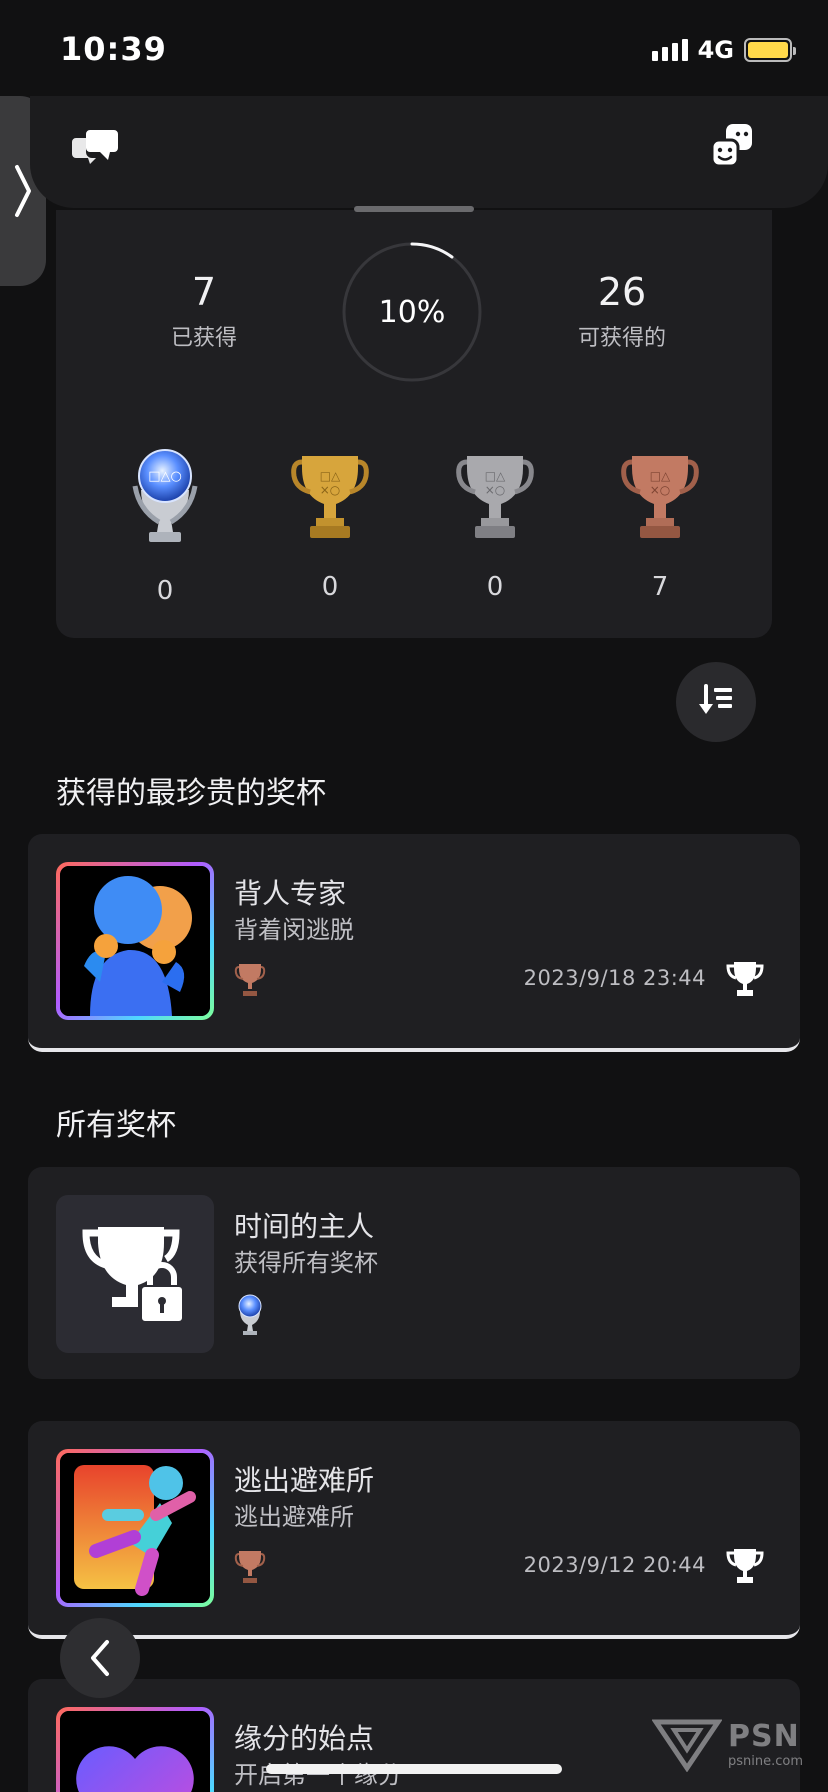 The image size is (828, 1792). Describe the element at coordinates (304, 1738) in the screenshot. I see `trophy-name: 缘分的始点` at that location.